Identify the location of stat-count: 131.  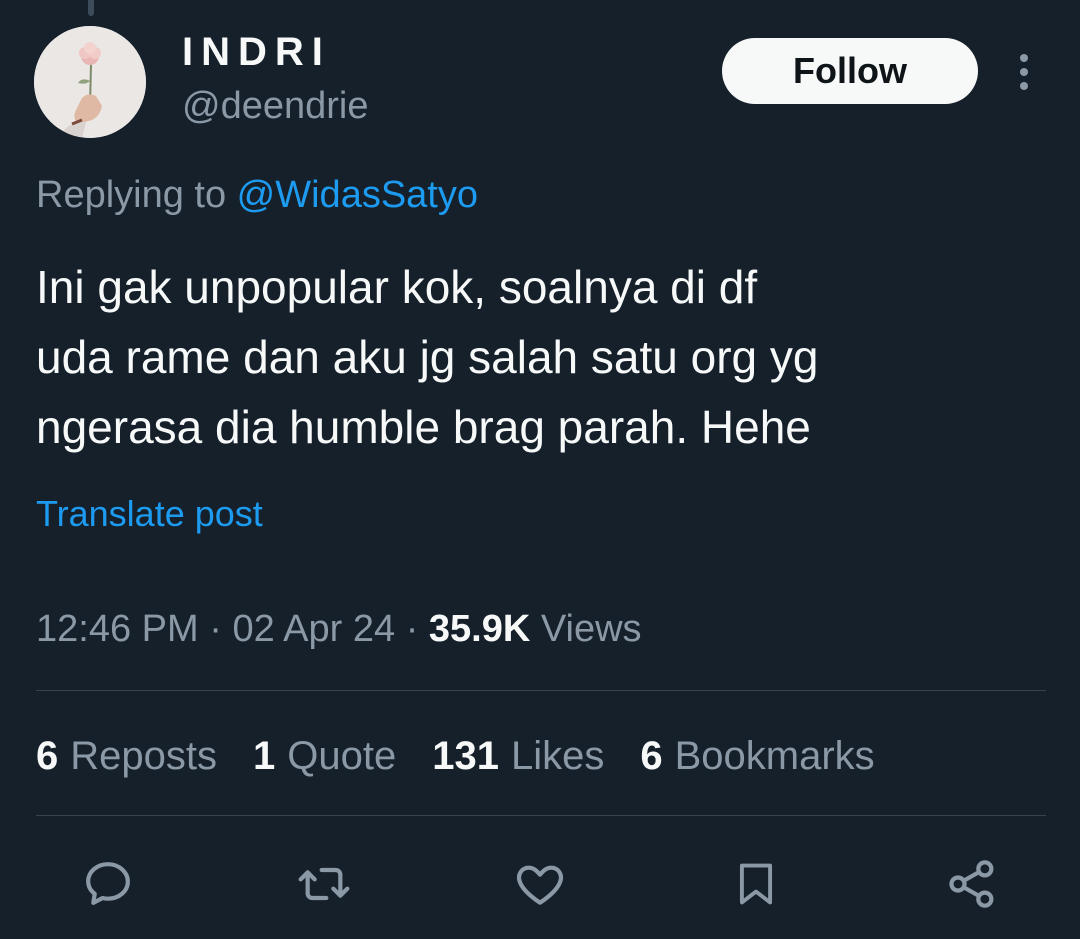
(465, 756).